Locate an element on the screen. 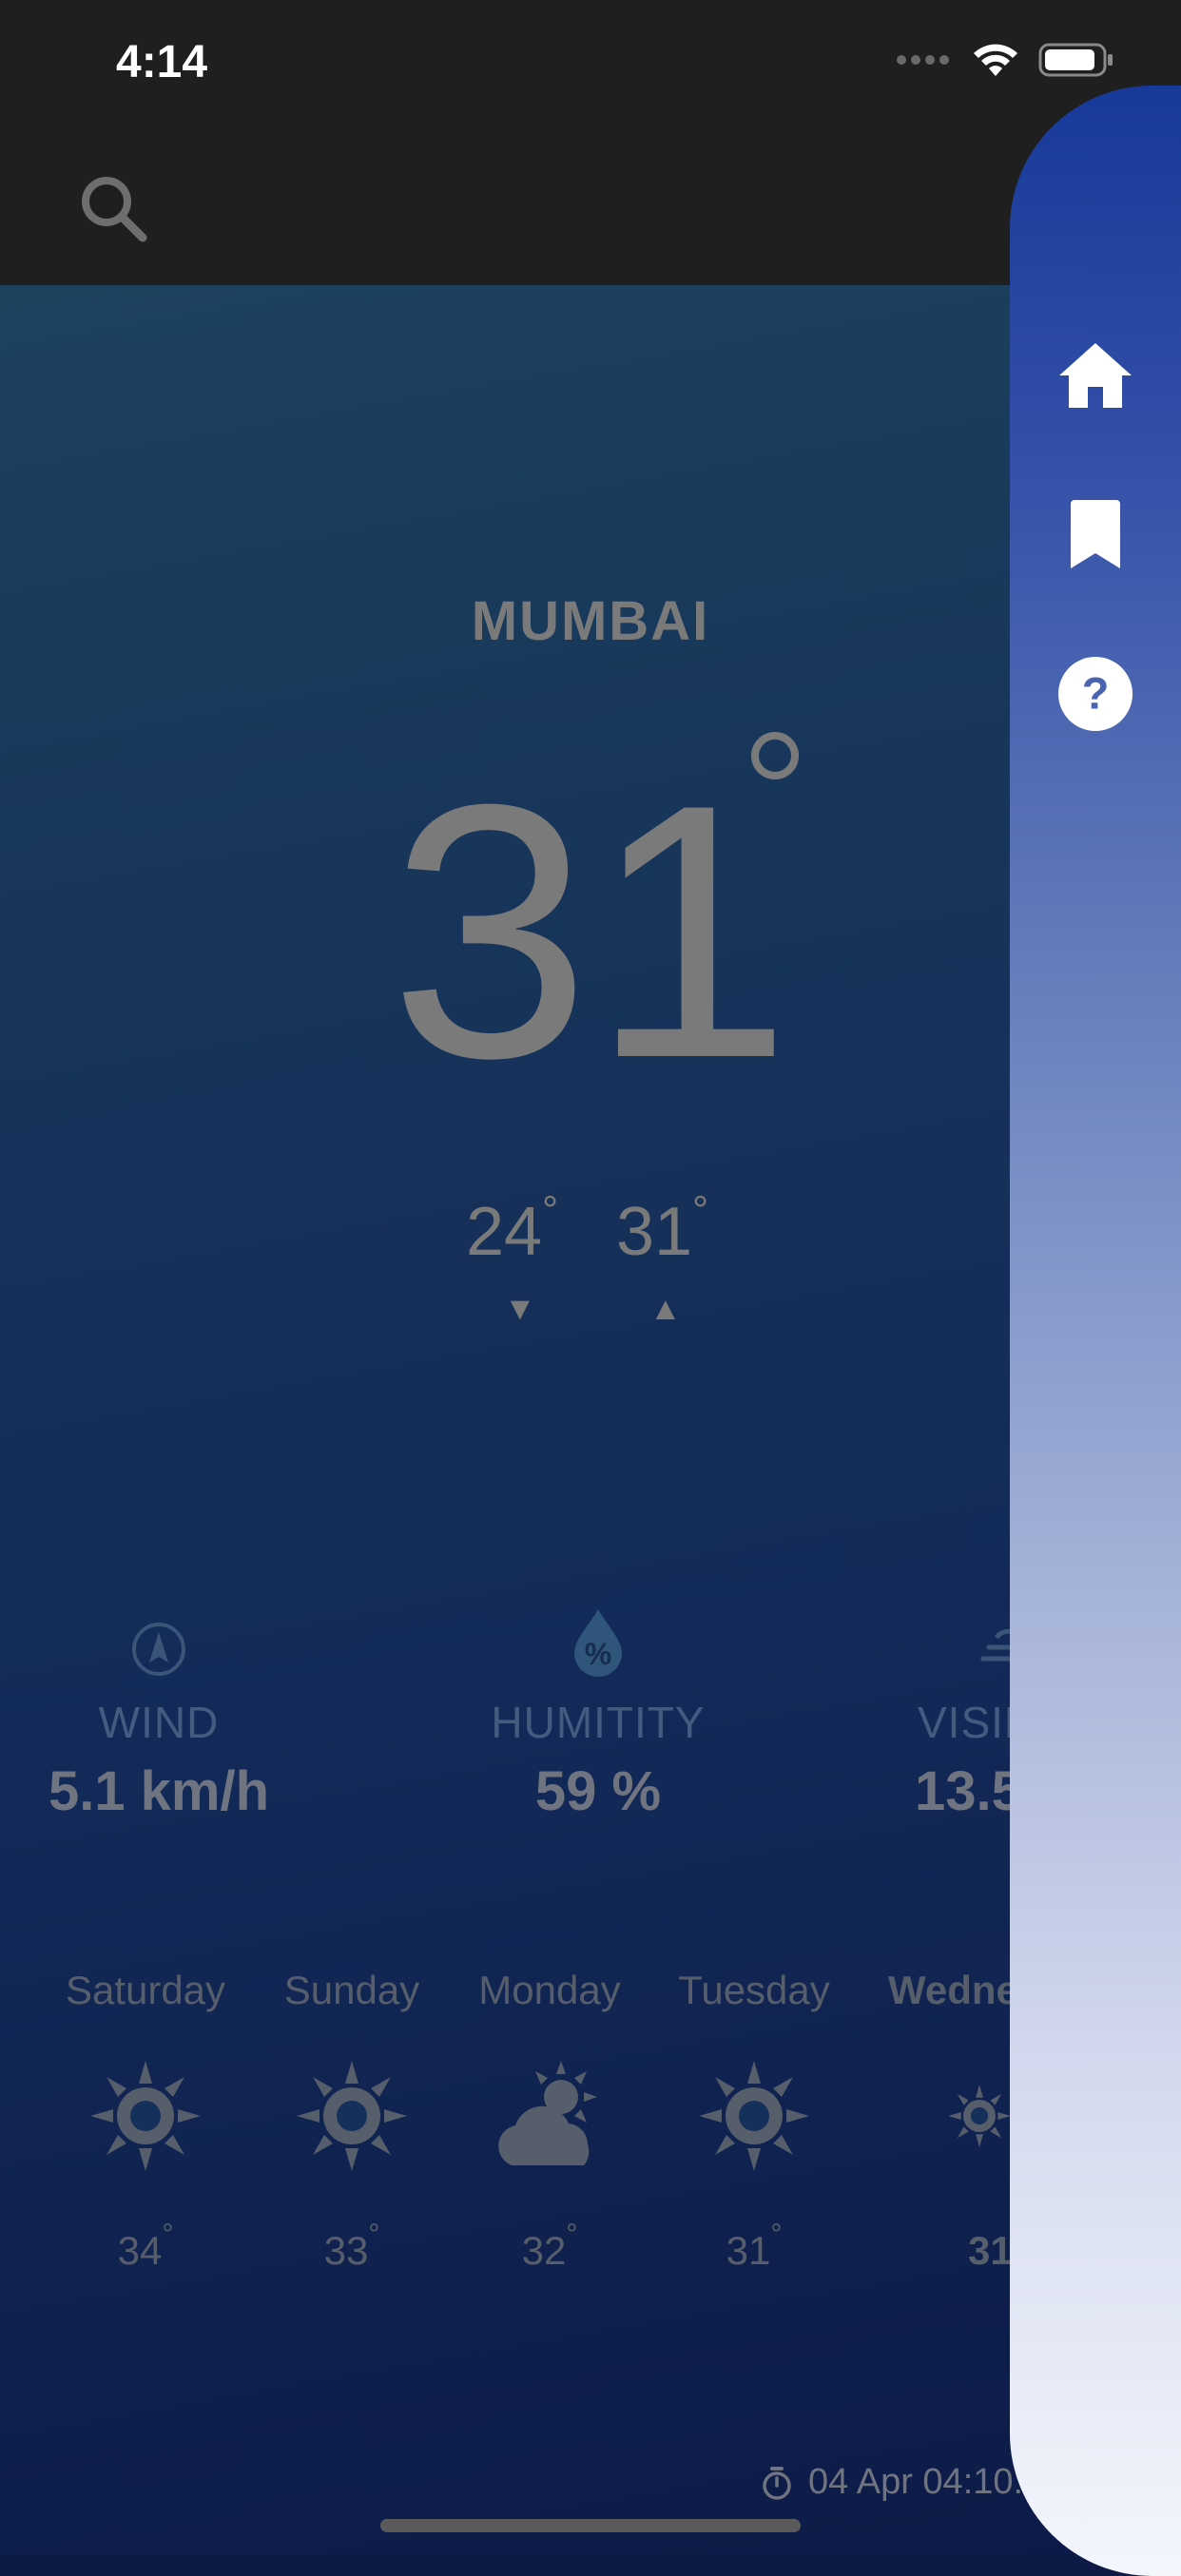  status-time: 4:14 is located at coordinates (162, 62).